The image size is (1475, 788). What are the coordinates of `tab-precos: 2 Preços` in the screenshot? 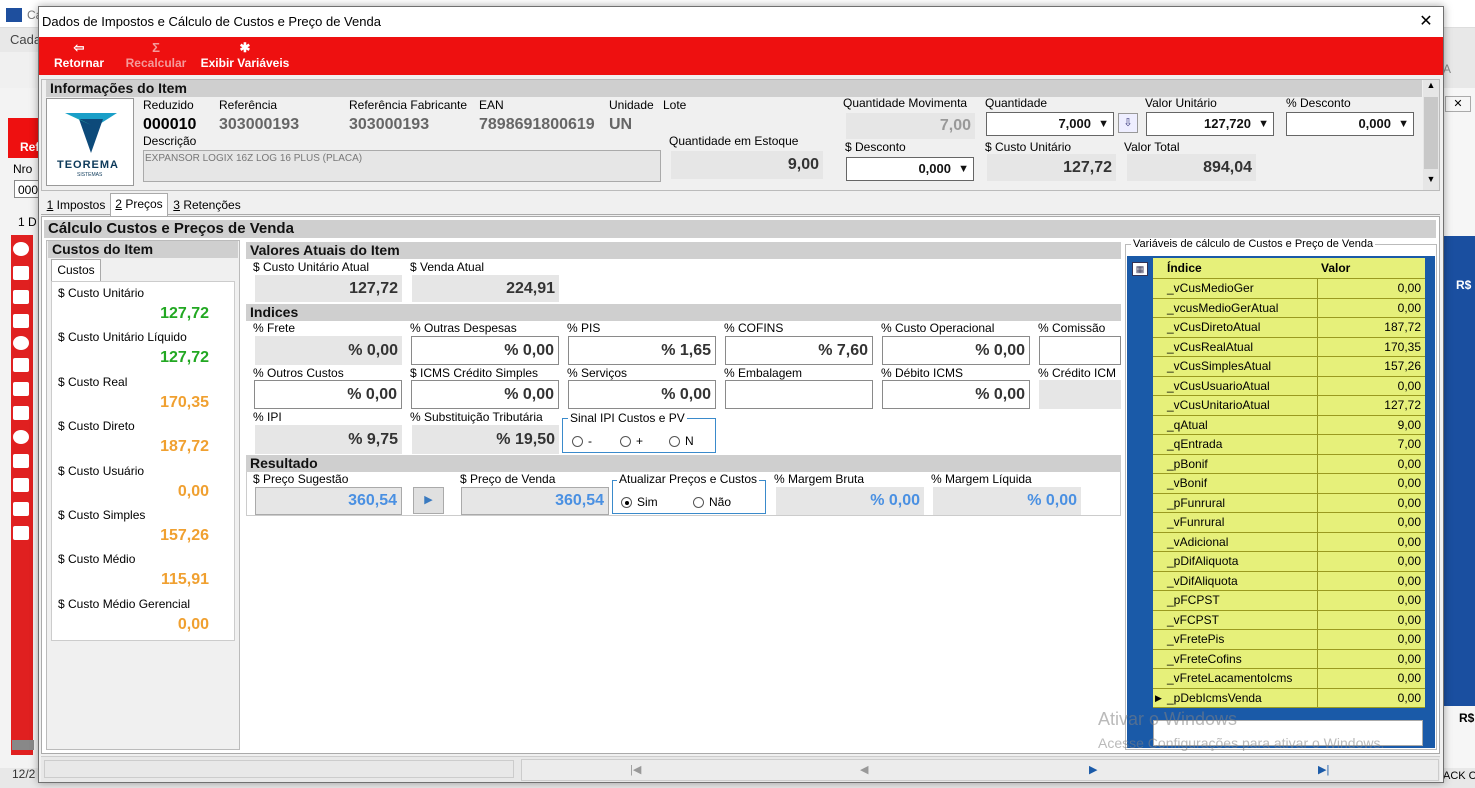 It's located at (139, 204).